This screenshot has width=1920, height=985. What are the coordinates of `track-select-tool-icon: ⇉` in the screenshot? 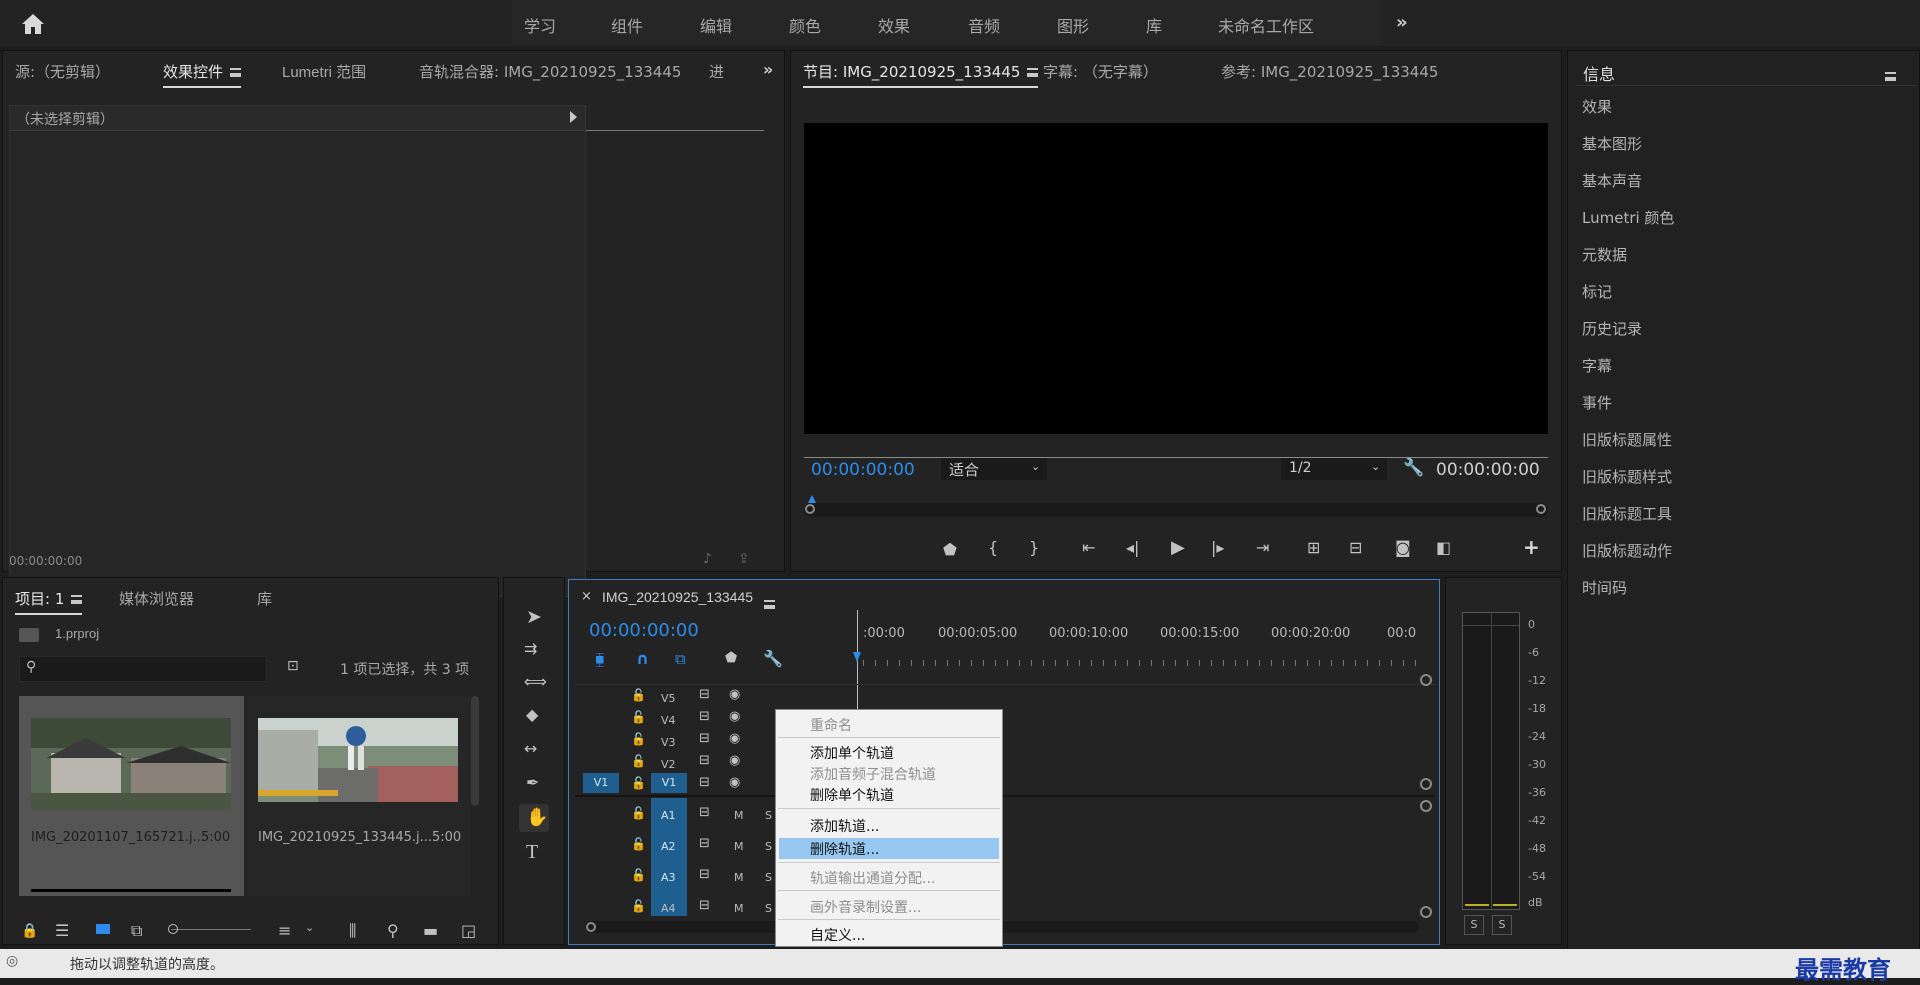 It's located at (530, 648).